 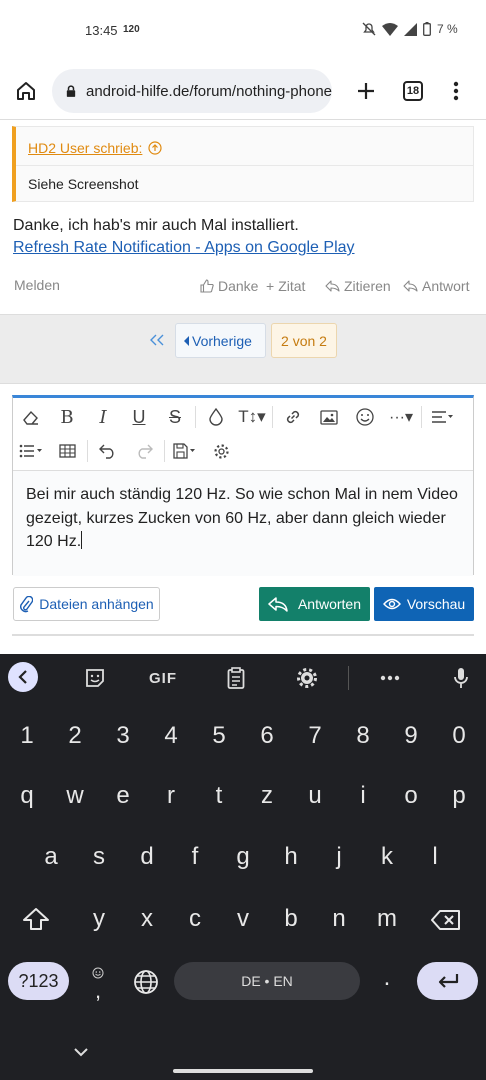 What do you see at coordinates (171, 736) in the screenshot?
I see `key-4: 4` at bounding box center [171, 736].